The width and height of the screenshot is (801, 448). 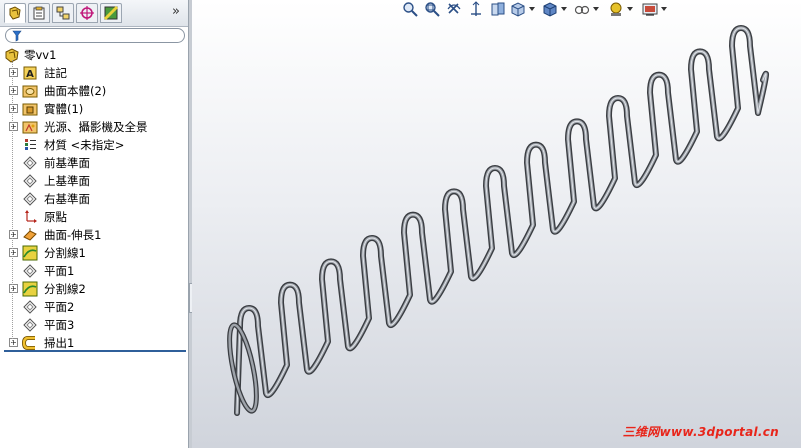 What do you see at coordinates (73, 235) in the screenshot?
I see `tree-item-label: 曲面-伸長1` at bounding box center [73, 235].